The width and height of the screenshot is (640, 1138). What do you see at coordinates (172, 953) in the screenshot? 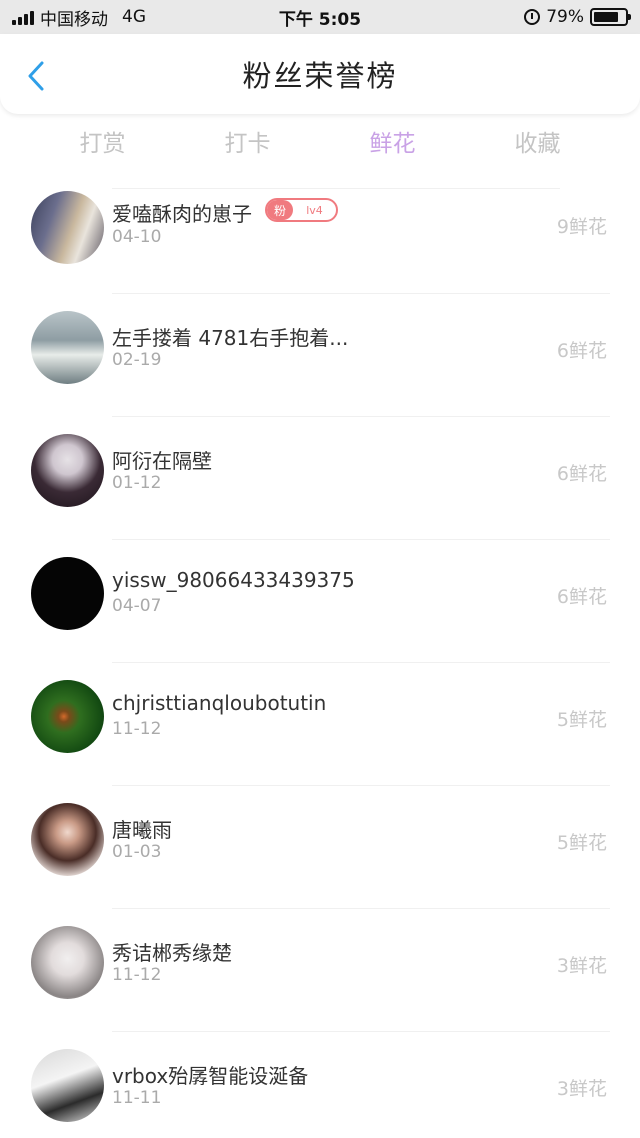
I see `fan-name: 秀诘郴秀缘楚` at bounding box center [172, 953].